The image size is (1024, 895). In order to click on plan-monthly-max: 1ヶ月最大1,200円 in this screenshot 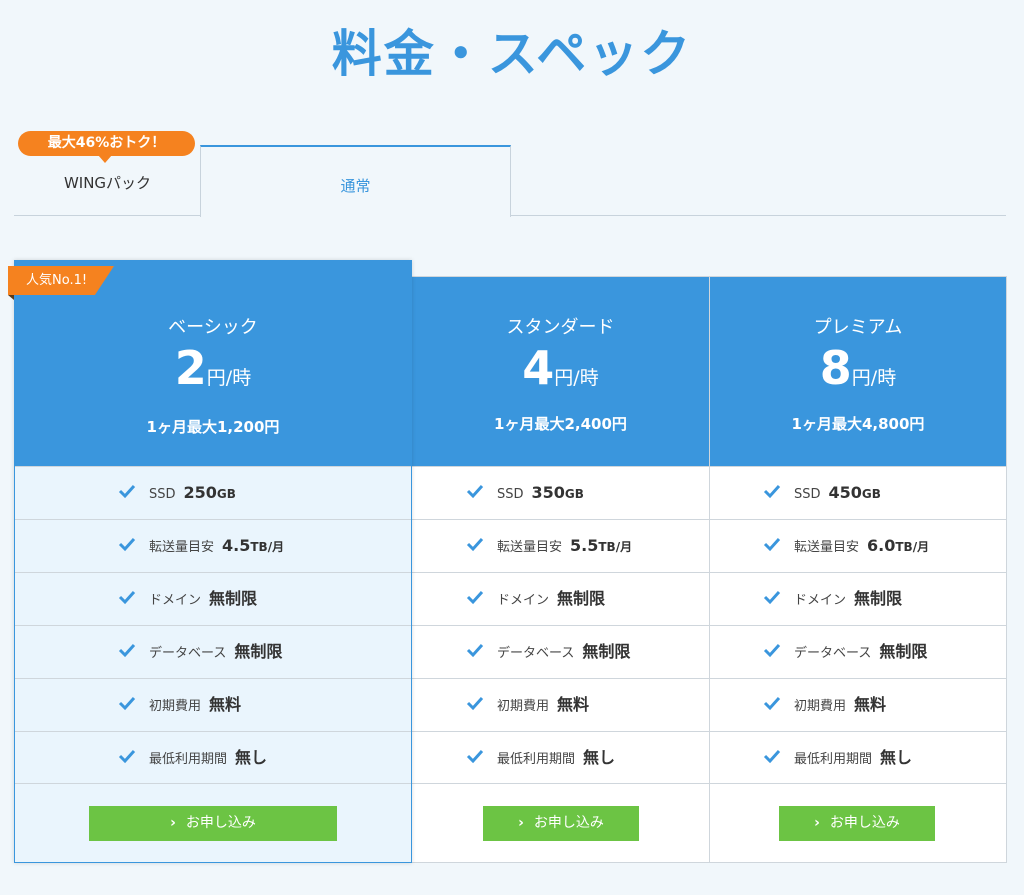, I will do `click(213, 427)`.